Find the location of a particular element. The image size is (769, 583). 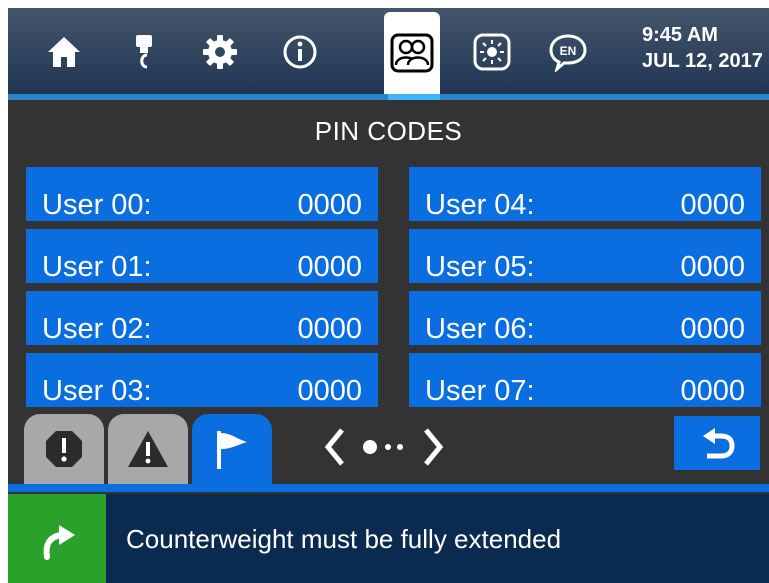

status-icon-box is located at coordinates (57, 538).